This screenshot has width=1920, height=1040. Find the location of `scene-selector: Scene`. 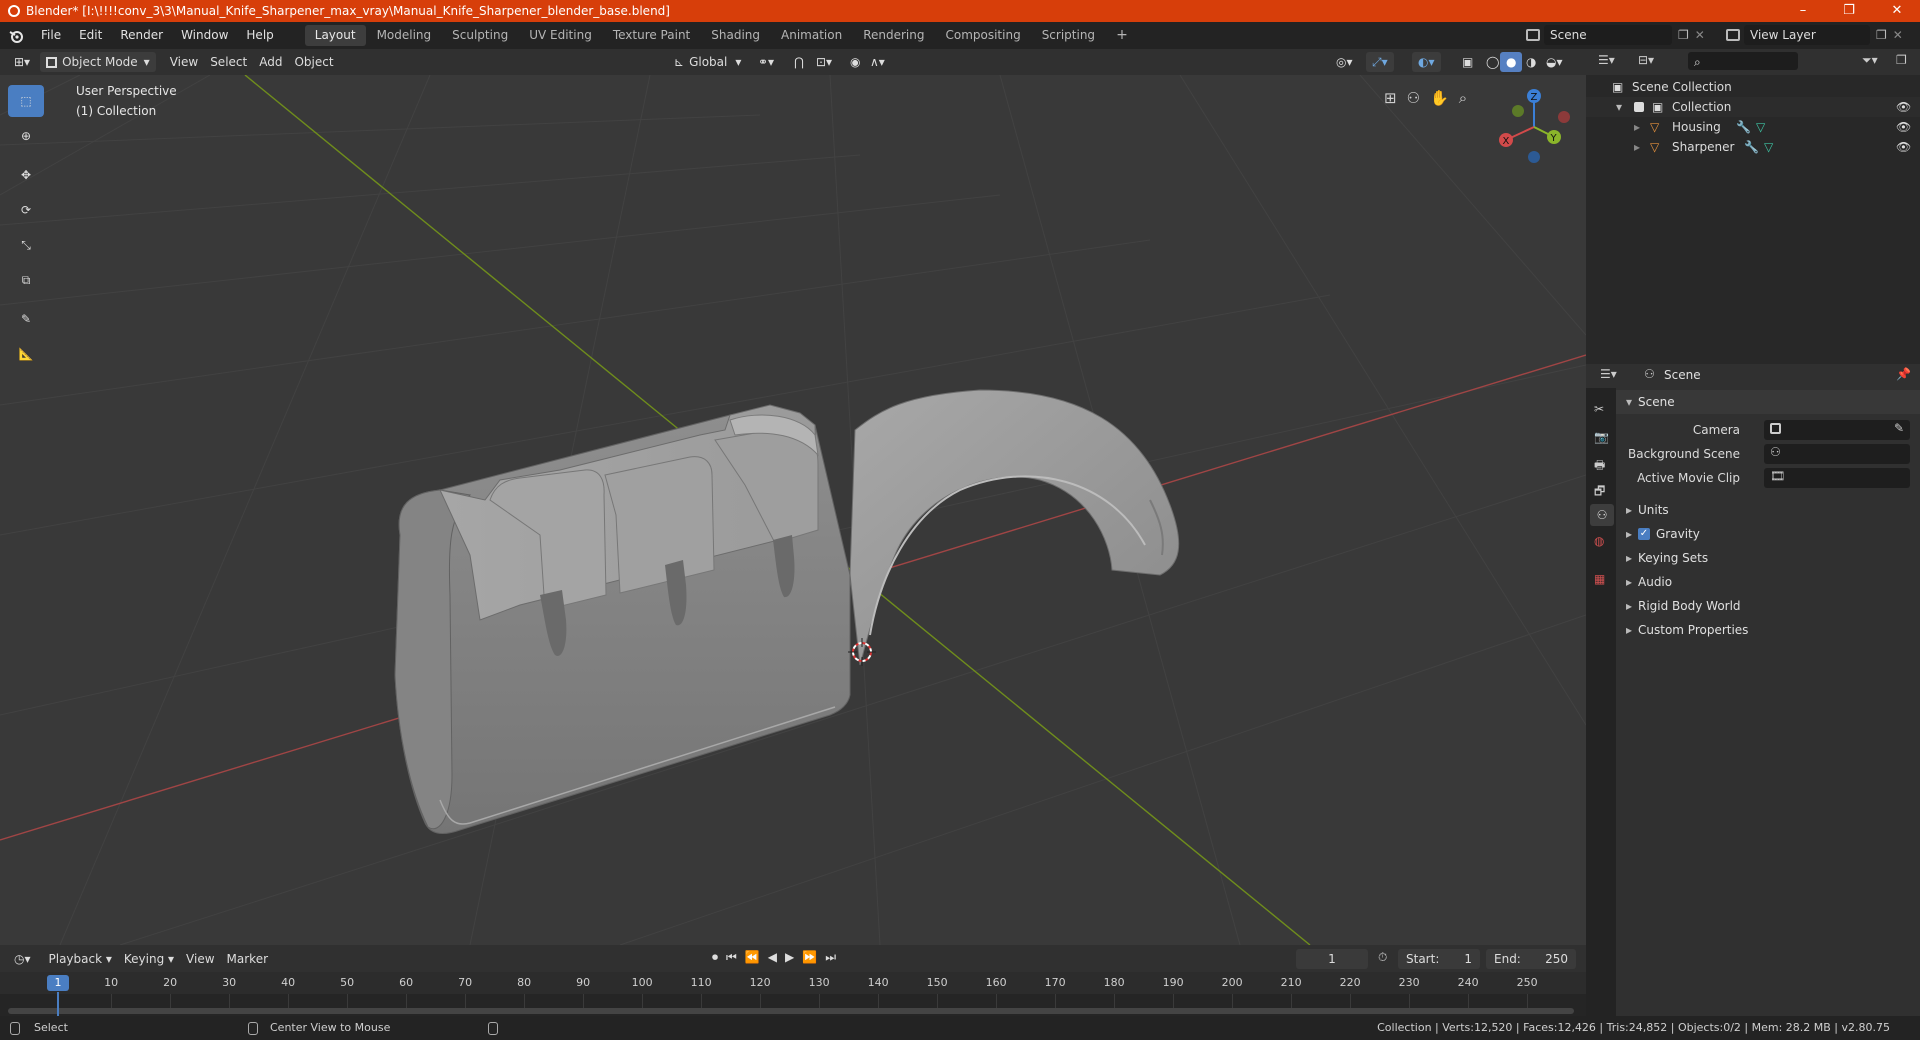

scene-selector: Scene is located at coordinates (1608, 35).